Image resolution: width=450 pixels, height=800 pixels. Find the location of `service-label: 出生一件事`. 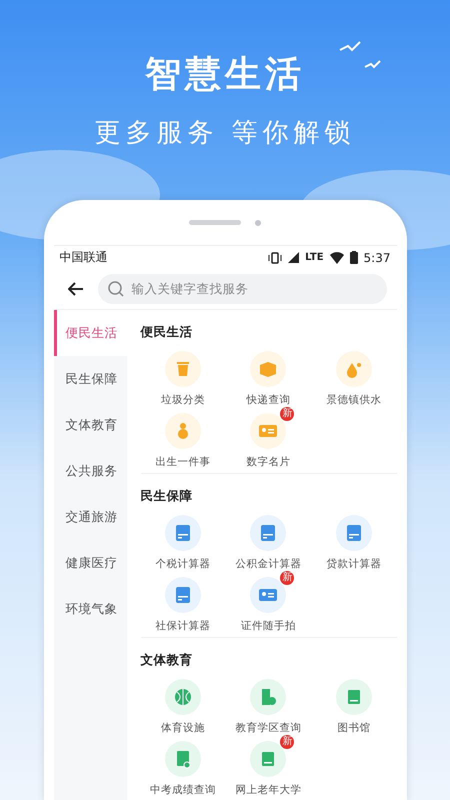

service-label: 出生一件事 is located at coordinates (183, 462).